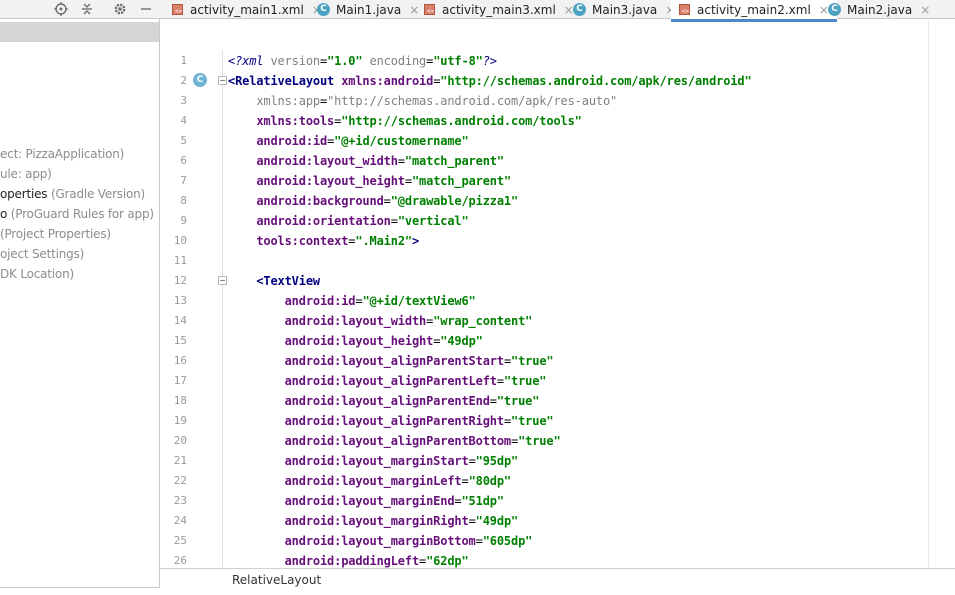 Image resolution: width=955 pixels, height=595 pixels. Describe the element at coordinates (352, 301) in the screenshot. I see `code-line: android:id="@+id/textView6"` at that location.